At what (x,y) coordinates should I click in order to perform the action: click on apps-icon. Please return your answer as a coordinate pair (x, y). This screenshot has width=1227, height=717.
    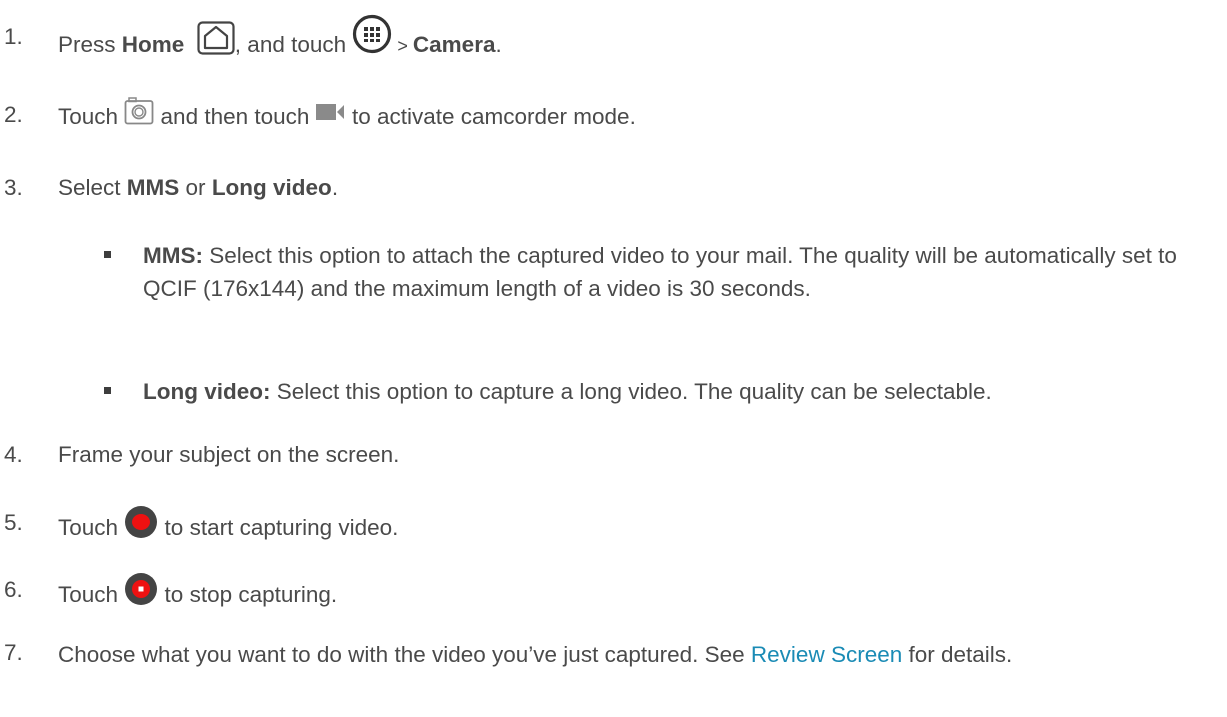
    Looking at the image, I should click on (372, 38).